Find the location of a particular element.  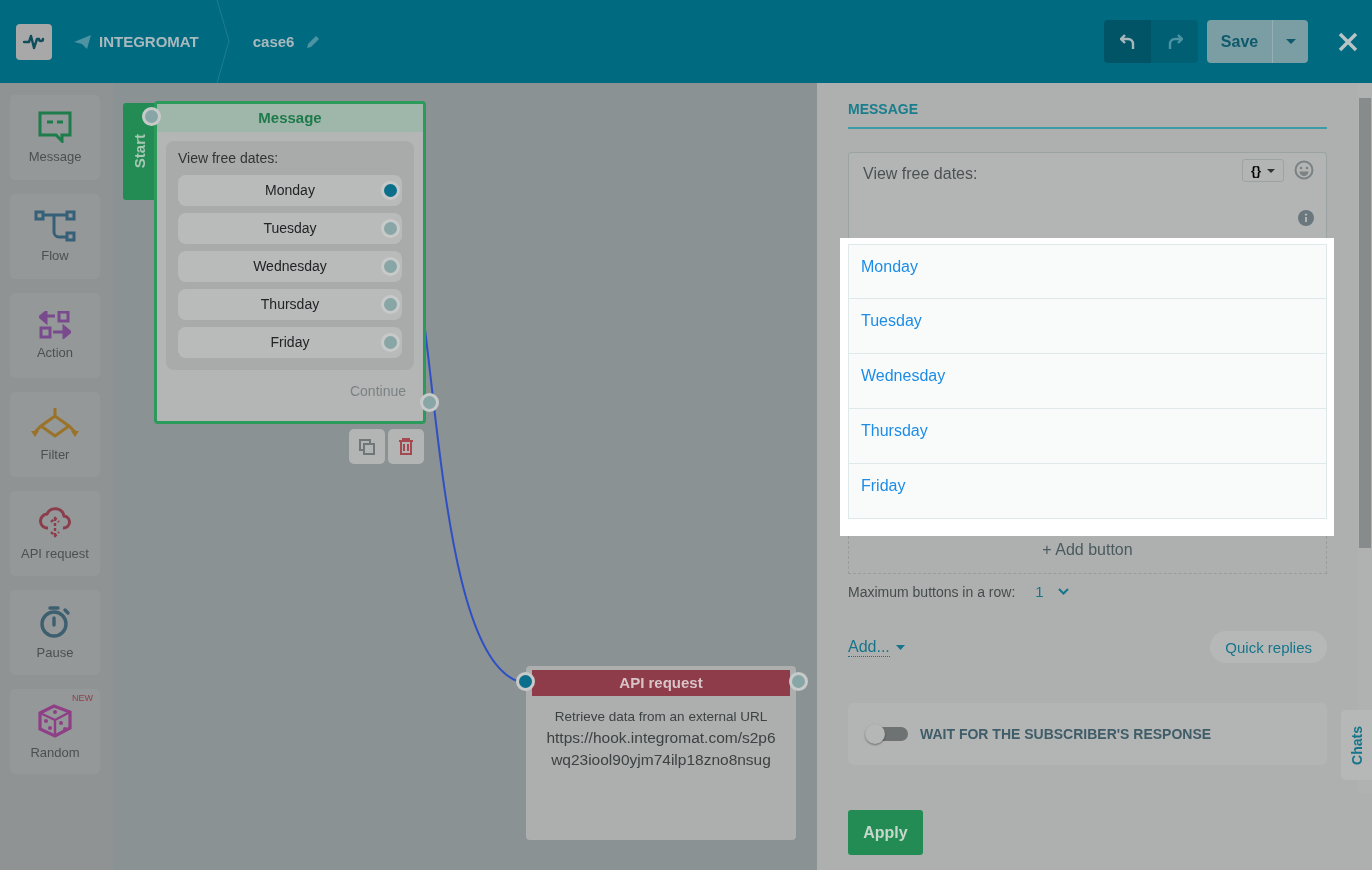

emoji-icon is located at coordinates (1304, 170).